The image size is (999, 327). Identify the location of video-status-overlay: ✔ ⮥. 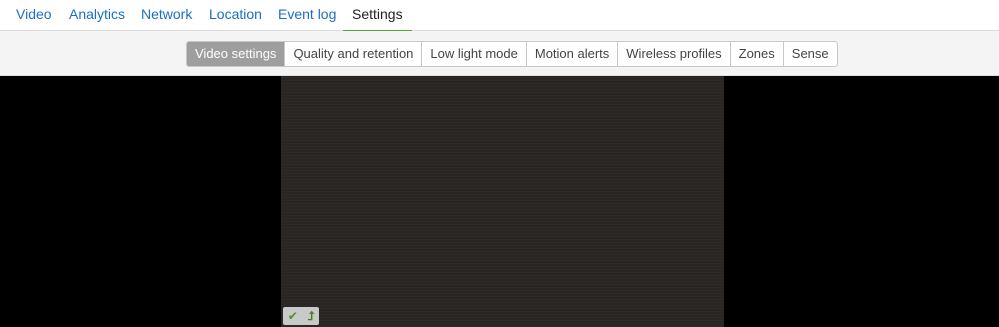
(301, 316).